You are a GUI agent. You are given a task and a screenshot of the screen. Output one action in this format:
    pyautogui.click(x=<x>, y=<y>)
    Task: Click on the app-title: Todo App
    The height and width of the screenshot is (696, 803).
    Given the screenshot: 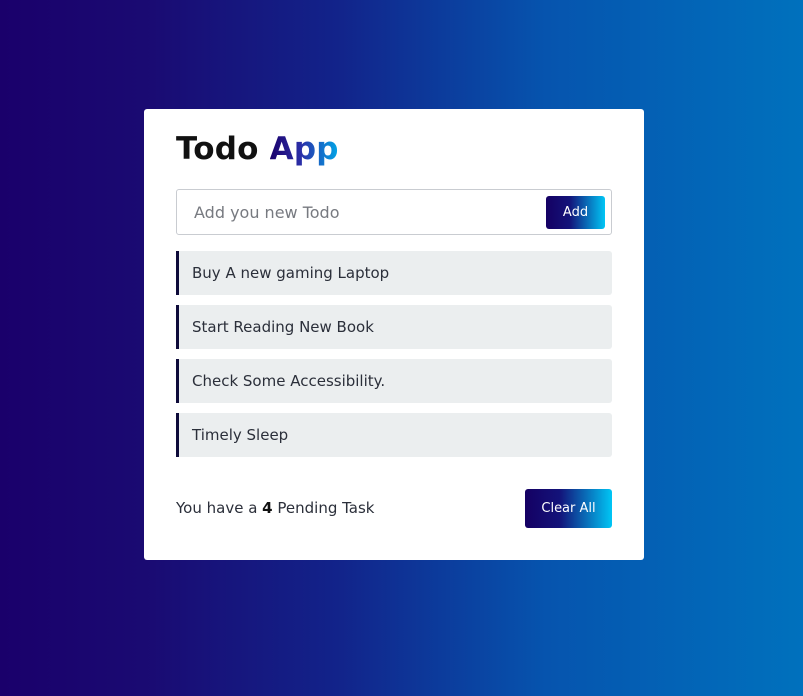 What is the action you would take?
    pyautogui.click(x=257, y=149)
    